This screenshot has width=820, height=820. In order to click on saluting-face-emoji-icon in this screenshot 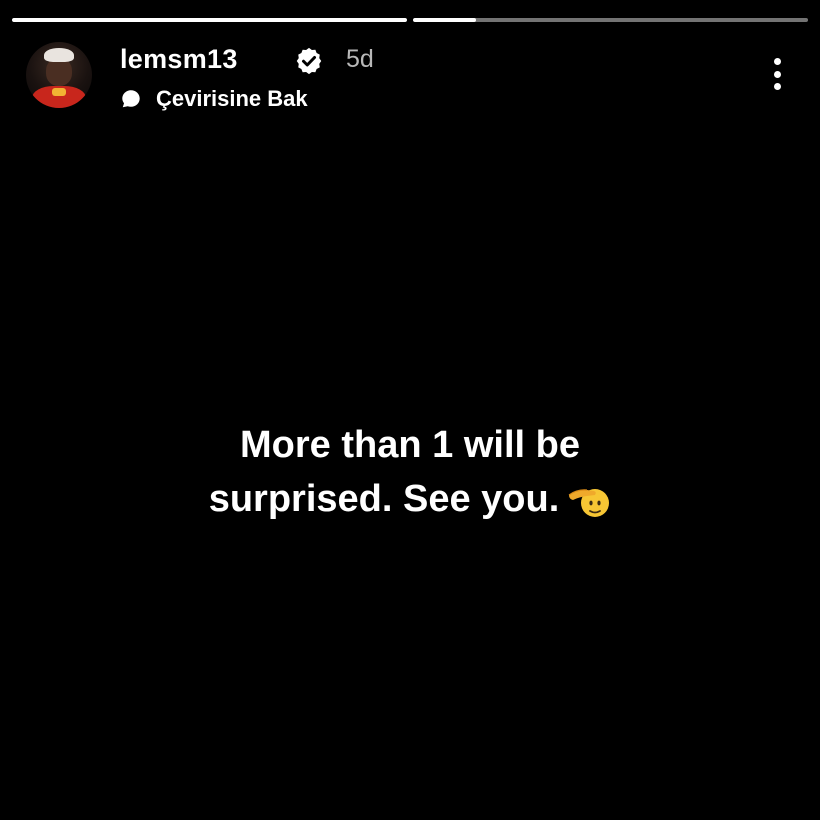, I will do `click(589, 502)`.